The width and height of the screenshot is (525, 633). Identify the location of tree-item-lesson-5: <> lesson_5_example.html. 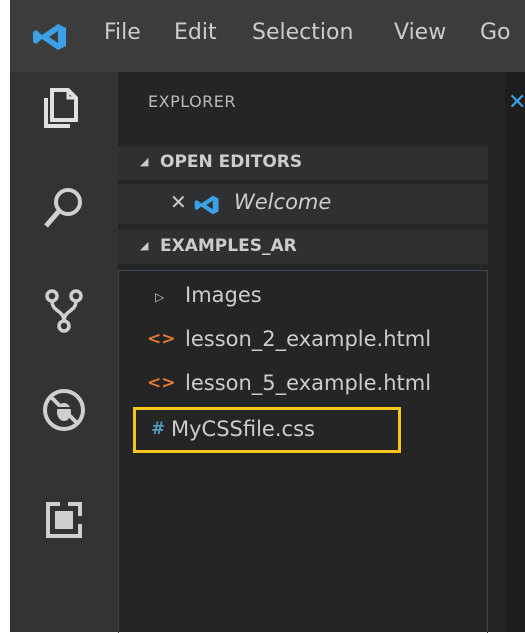
(303, 385).